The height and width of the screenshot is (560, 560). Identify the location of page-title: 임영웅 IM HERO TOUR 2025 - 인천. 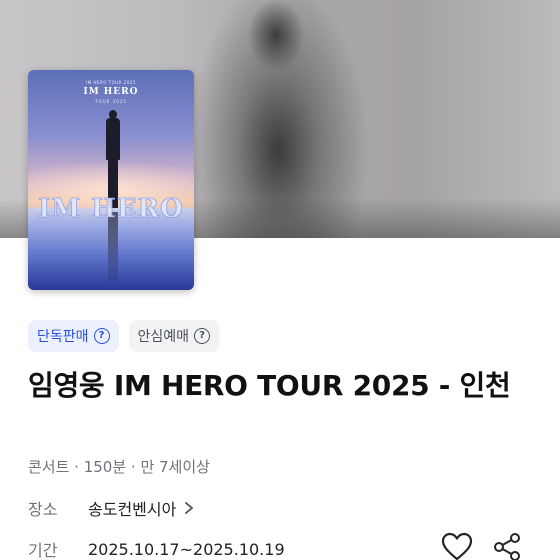
(269, 385).